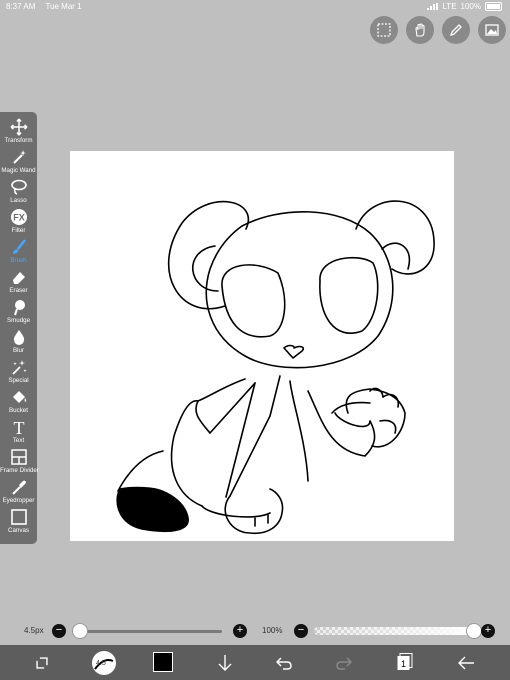 Image resolution: width=510 pixels, height=680 pixels. I want to click on tool-label: Canvas, so click(18, 530).